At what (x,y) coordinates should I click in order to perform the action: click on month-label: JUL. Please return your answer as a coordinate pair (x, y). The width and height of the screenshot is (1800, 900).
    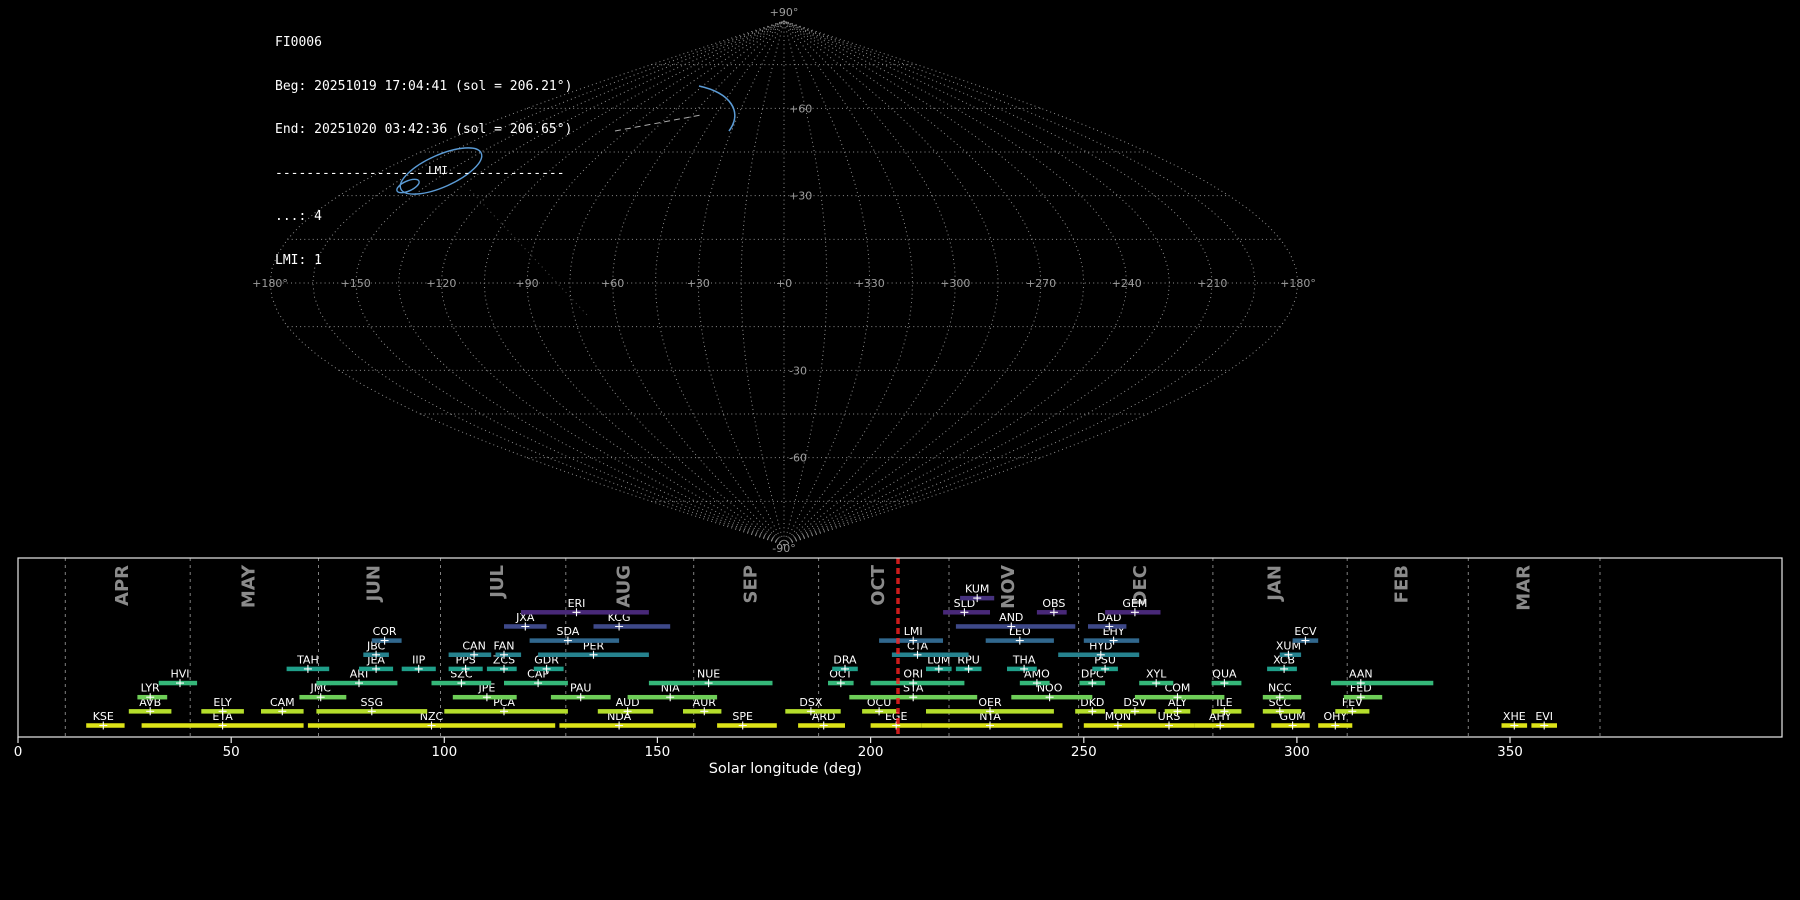
    Looking at the image, I should click on (497, 582).